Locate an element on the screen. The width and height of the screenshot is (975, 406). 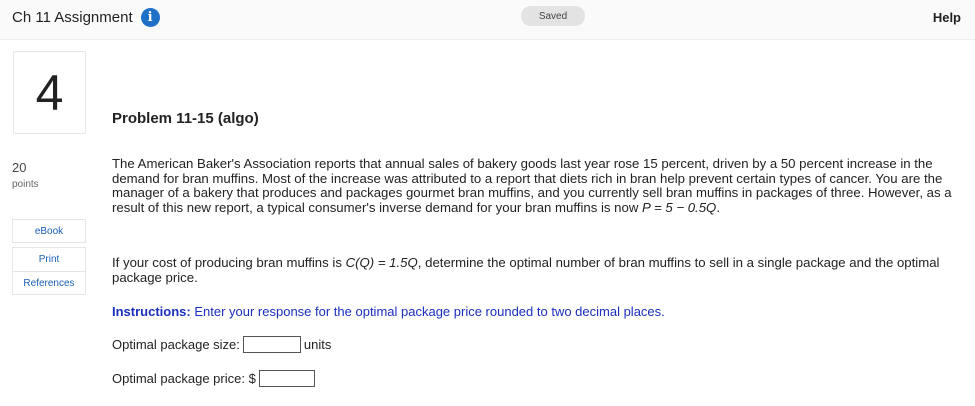
question-number: 4 is located at coordinates (49, 92).